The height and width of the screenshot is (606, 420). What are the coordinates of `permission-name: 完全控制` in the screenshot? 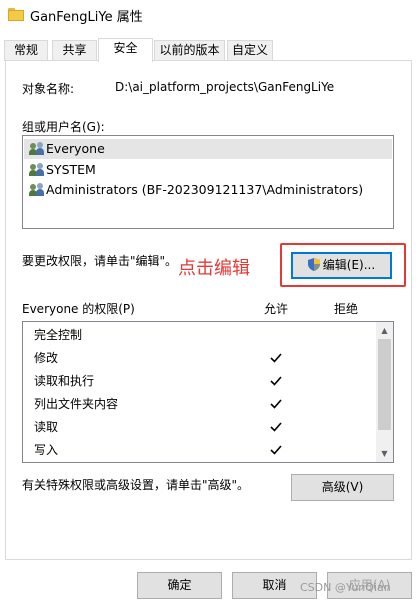 It's located at (58, 335).